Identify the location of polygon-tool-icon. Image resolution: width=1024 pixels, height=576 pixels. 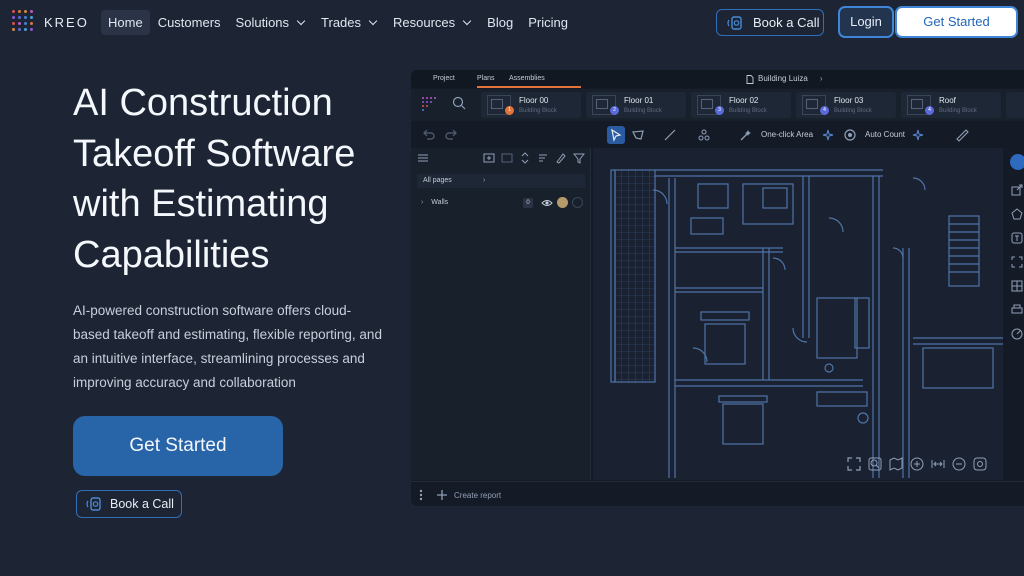
(638, 135).